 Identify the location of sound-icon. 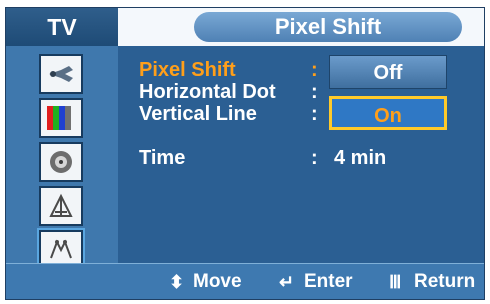
(61, 162).